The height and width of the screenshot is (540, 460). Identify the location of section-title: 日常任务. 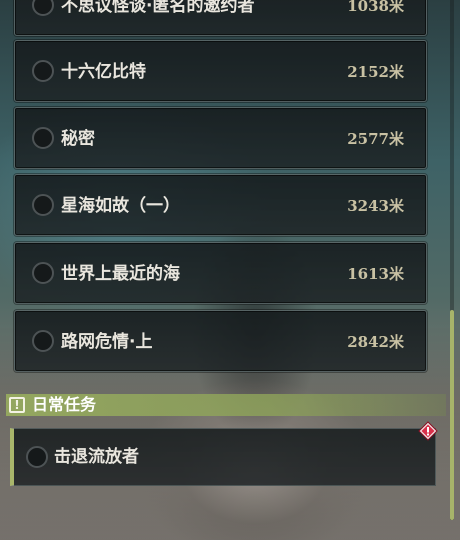
(64, 404).